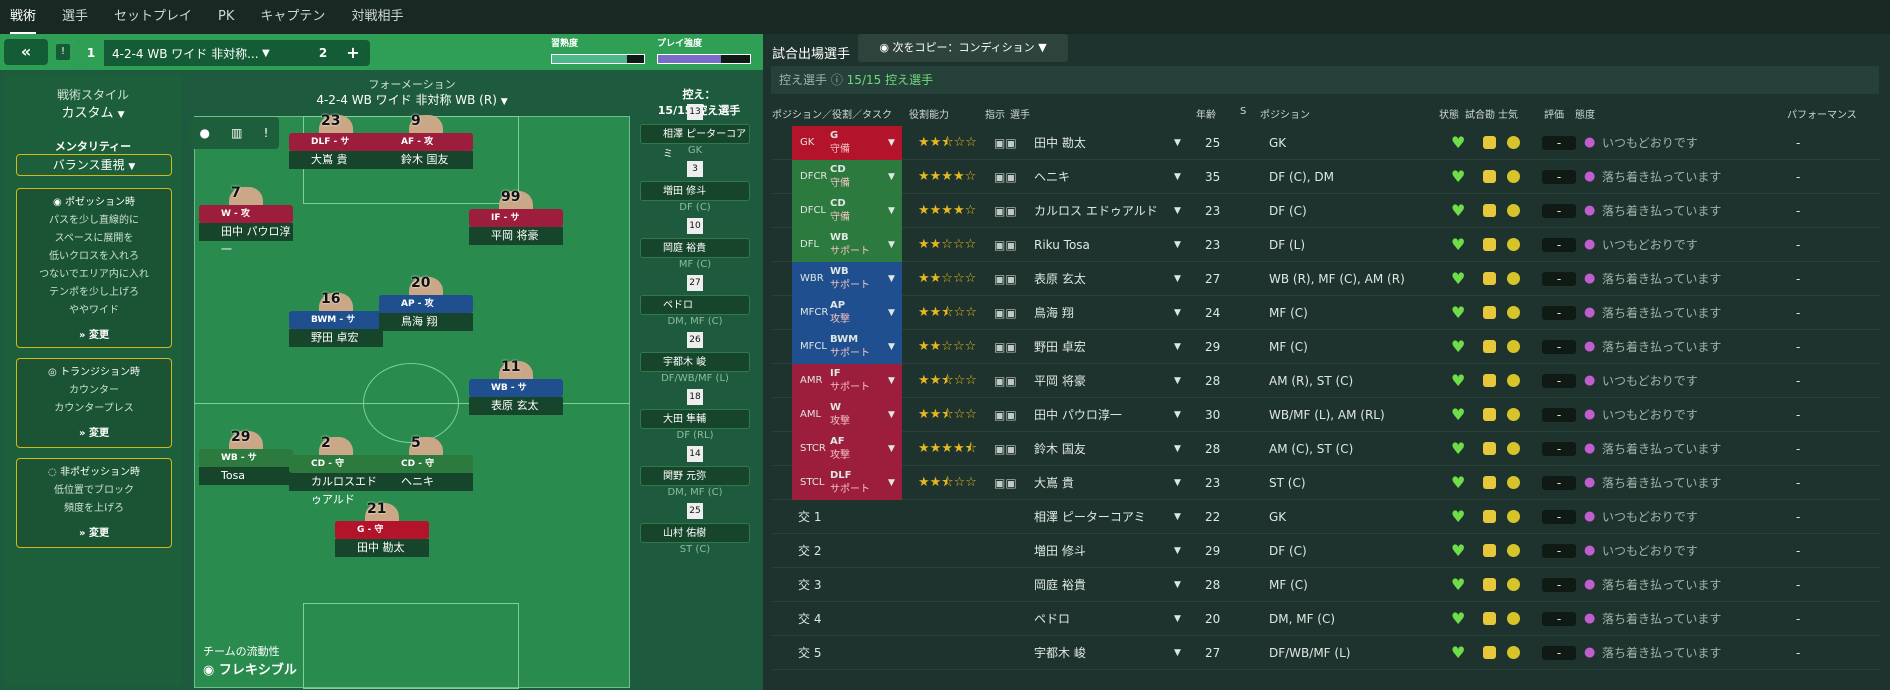 The image size is (1890, 690). What do you see at coordinates (1285, 116) in the screenshot?
I see `column-header: ポジション` at bounding box center [1285, 116].